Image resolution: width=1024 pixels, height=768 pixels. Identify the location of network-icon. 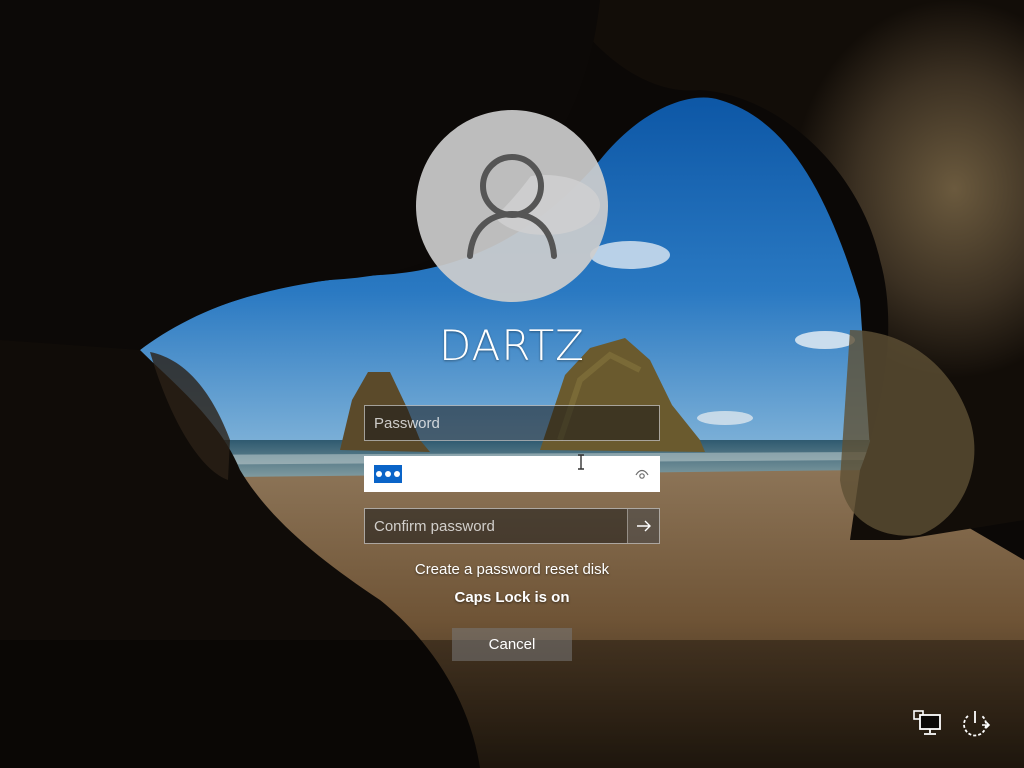
(927, 722).